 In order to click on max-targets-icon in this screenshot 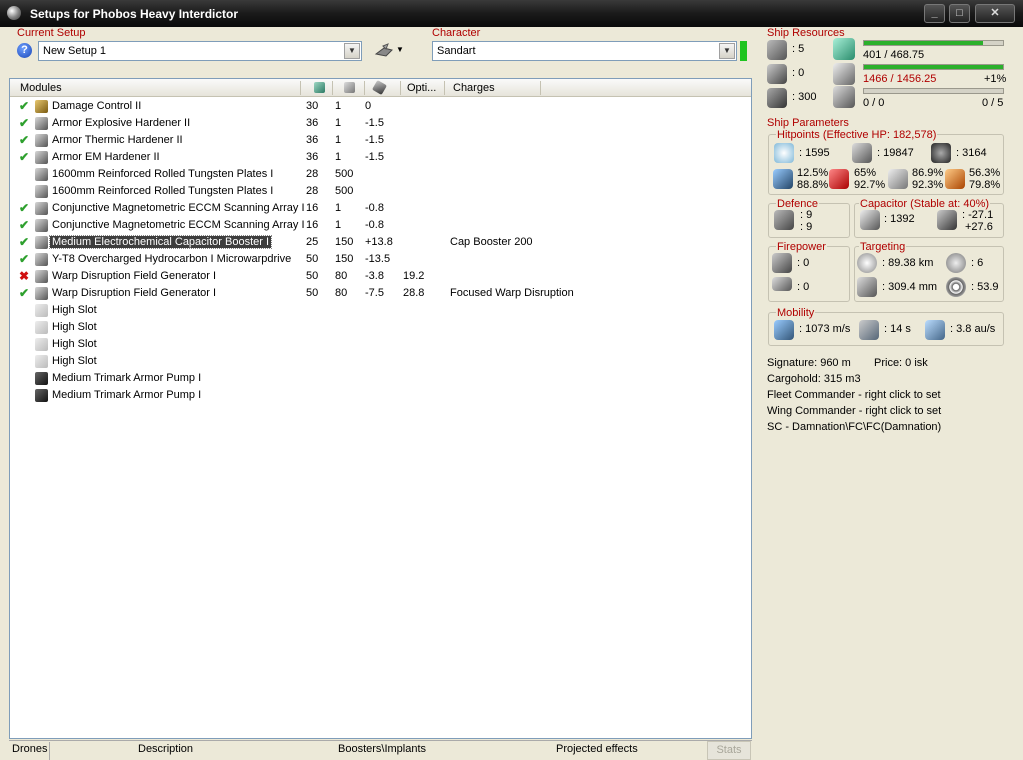, I will do `click(956, 263)`.